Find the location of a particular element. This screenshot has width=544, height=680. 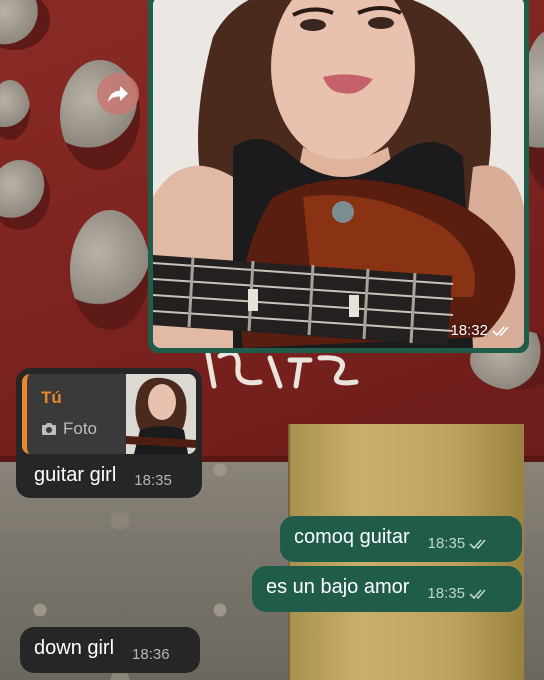

forward-button is located at coordinates (118, 94).